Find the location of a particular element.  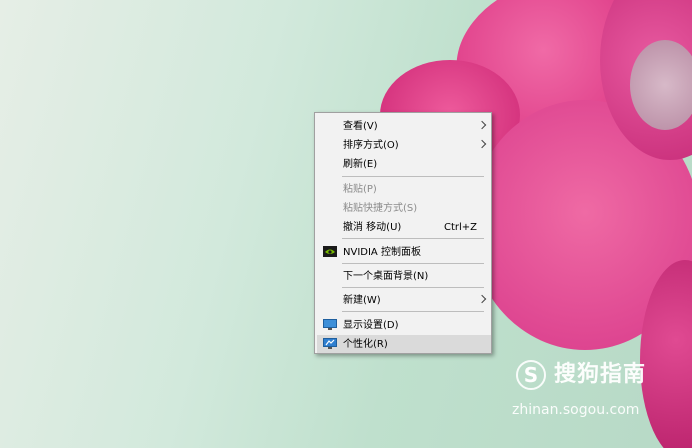

menu-item-shortcut: Ctrl+Z is located at coordinates (460, 227).